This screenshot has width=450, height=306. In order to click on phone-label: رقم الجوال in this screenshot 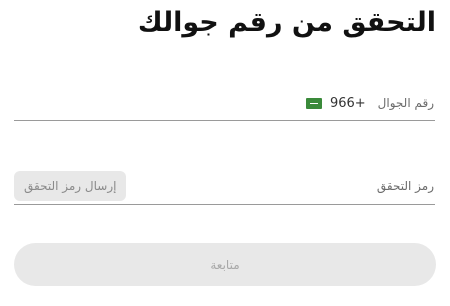, I will do `click(405, 103)`.